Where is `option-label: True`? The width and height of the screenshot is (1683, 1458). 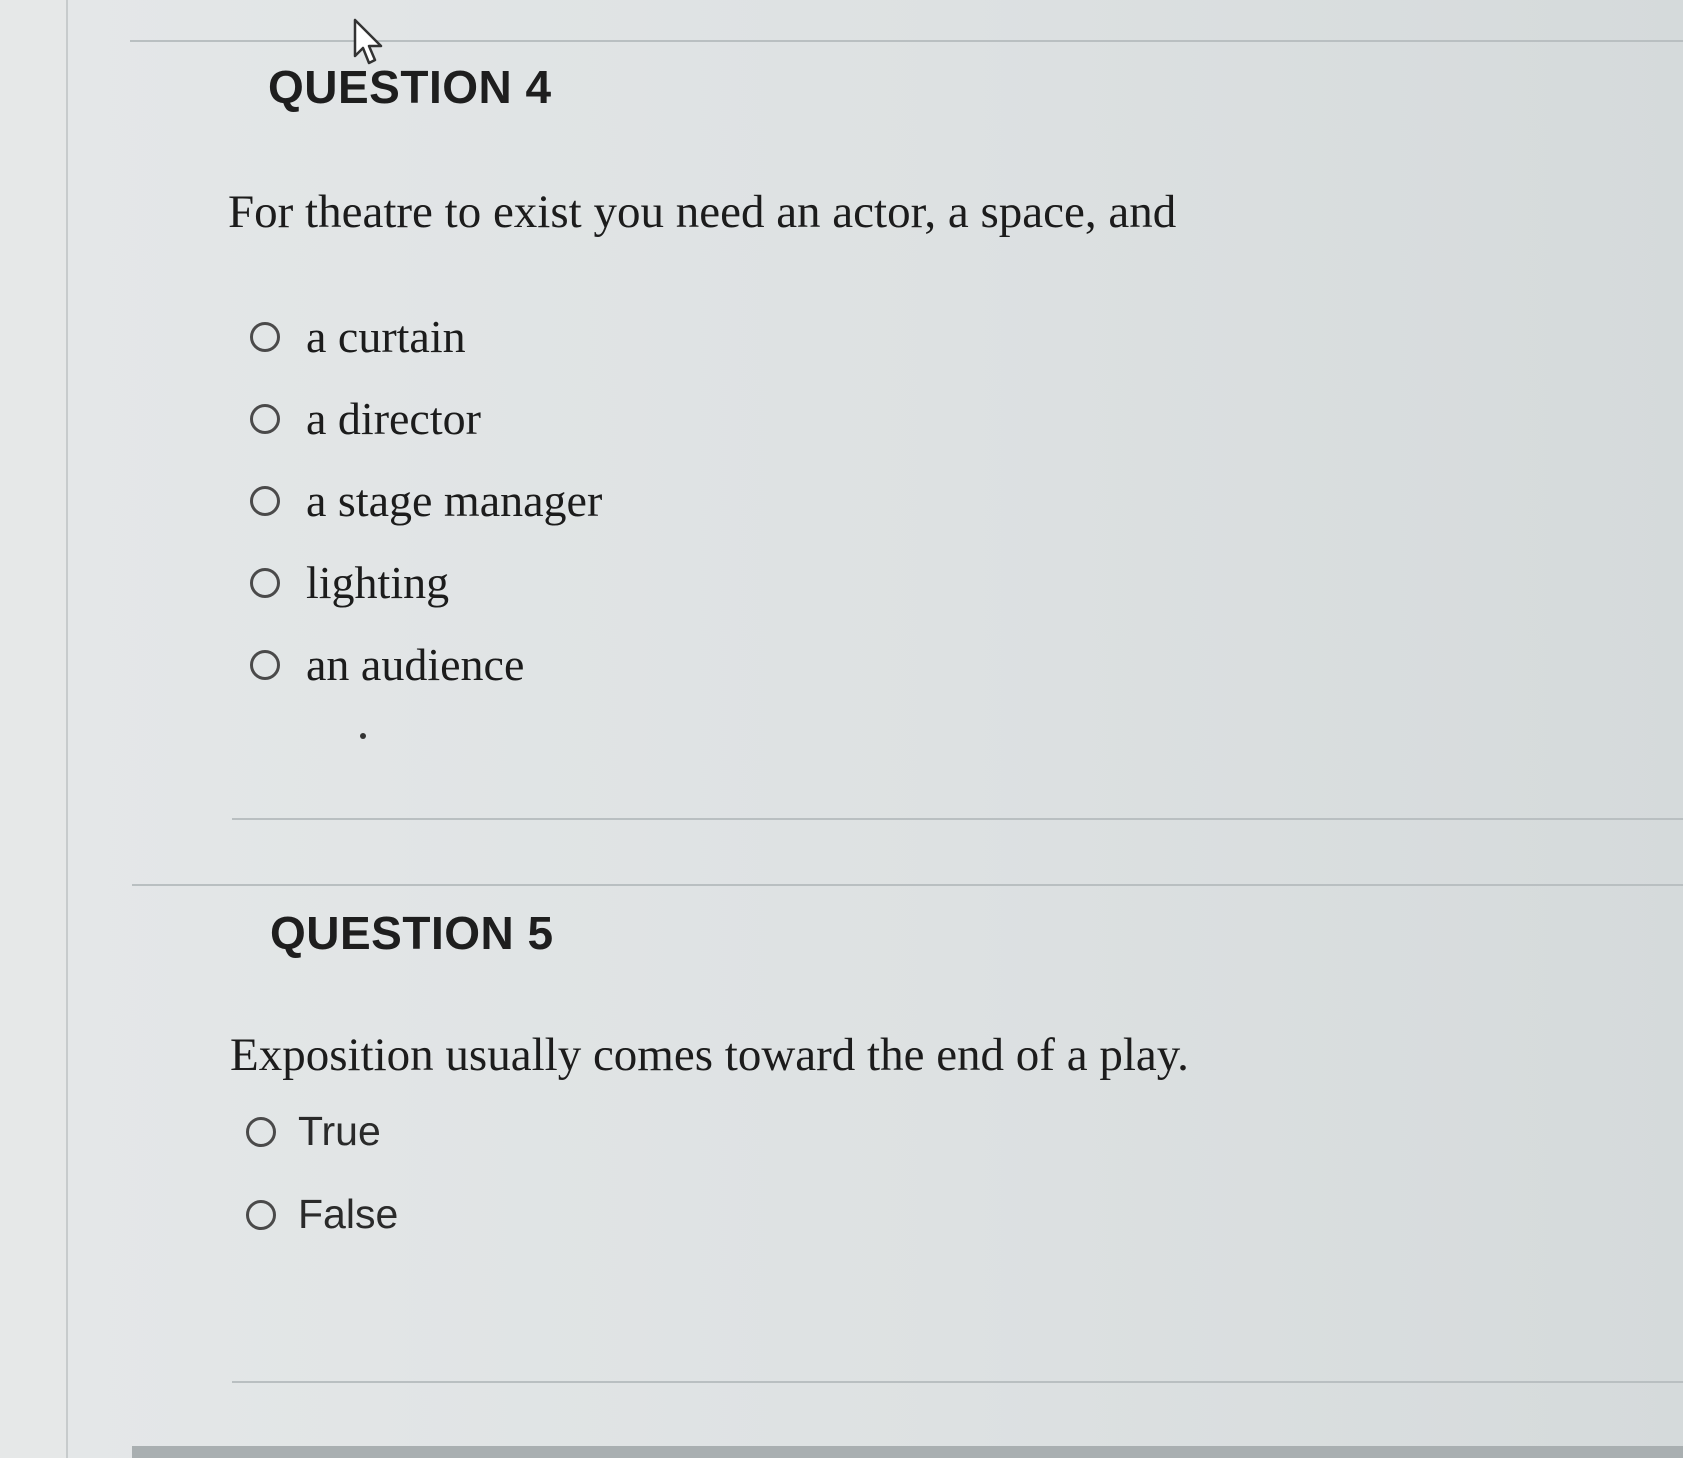
option-label: True is located at coordinates (339, 1131).